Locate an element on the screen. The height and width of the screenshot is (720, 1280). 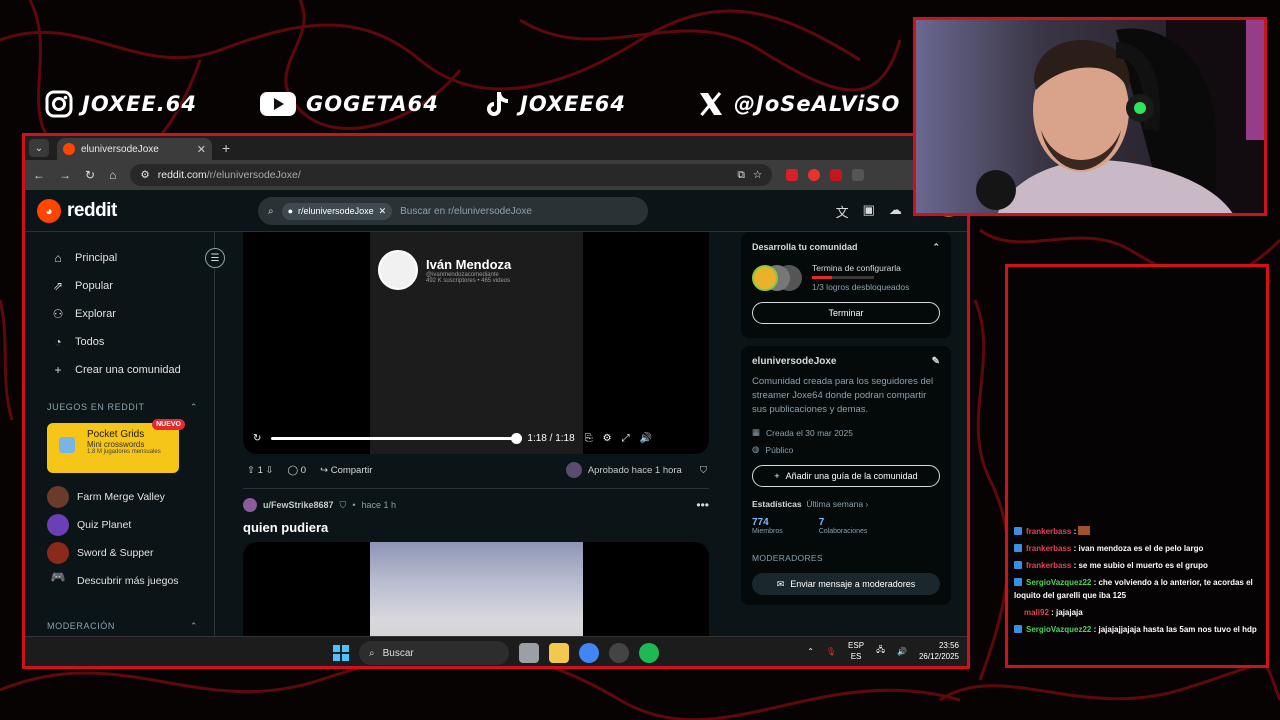
tab-reddit: eluniversodeJoxe ✕ is located at coordinates (134, 149).